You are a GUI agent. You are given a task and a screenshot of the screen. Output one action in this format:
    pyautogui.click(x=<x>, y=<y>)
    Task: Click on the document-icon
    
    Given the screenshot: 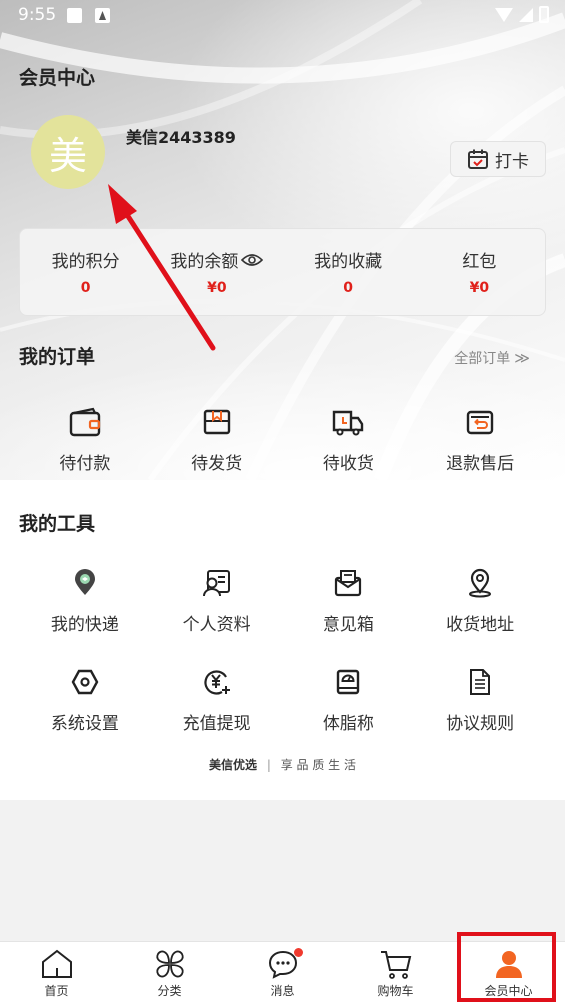 What is the action you would take?
    pyautogui.click(x=480, y=682)
    